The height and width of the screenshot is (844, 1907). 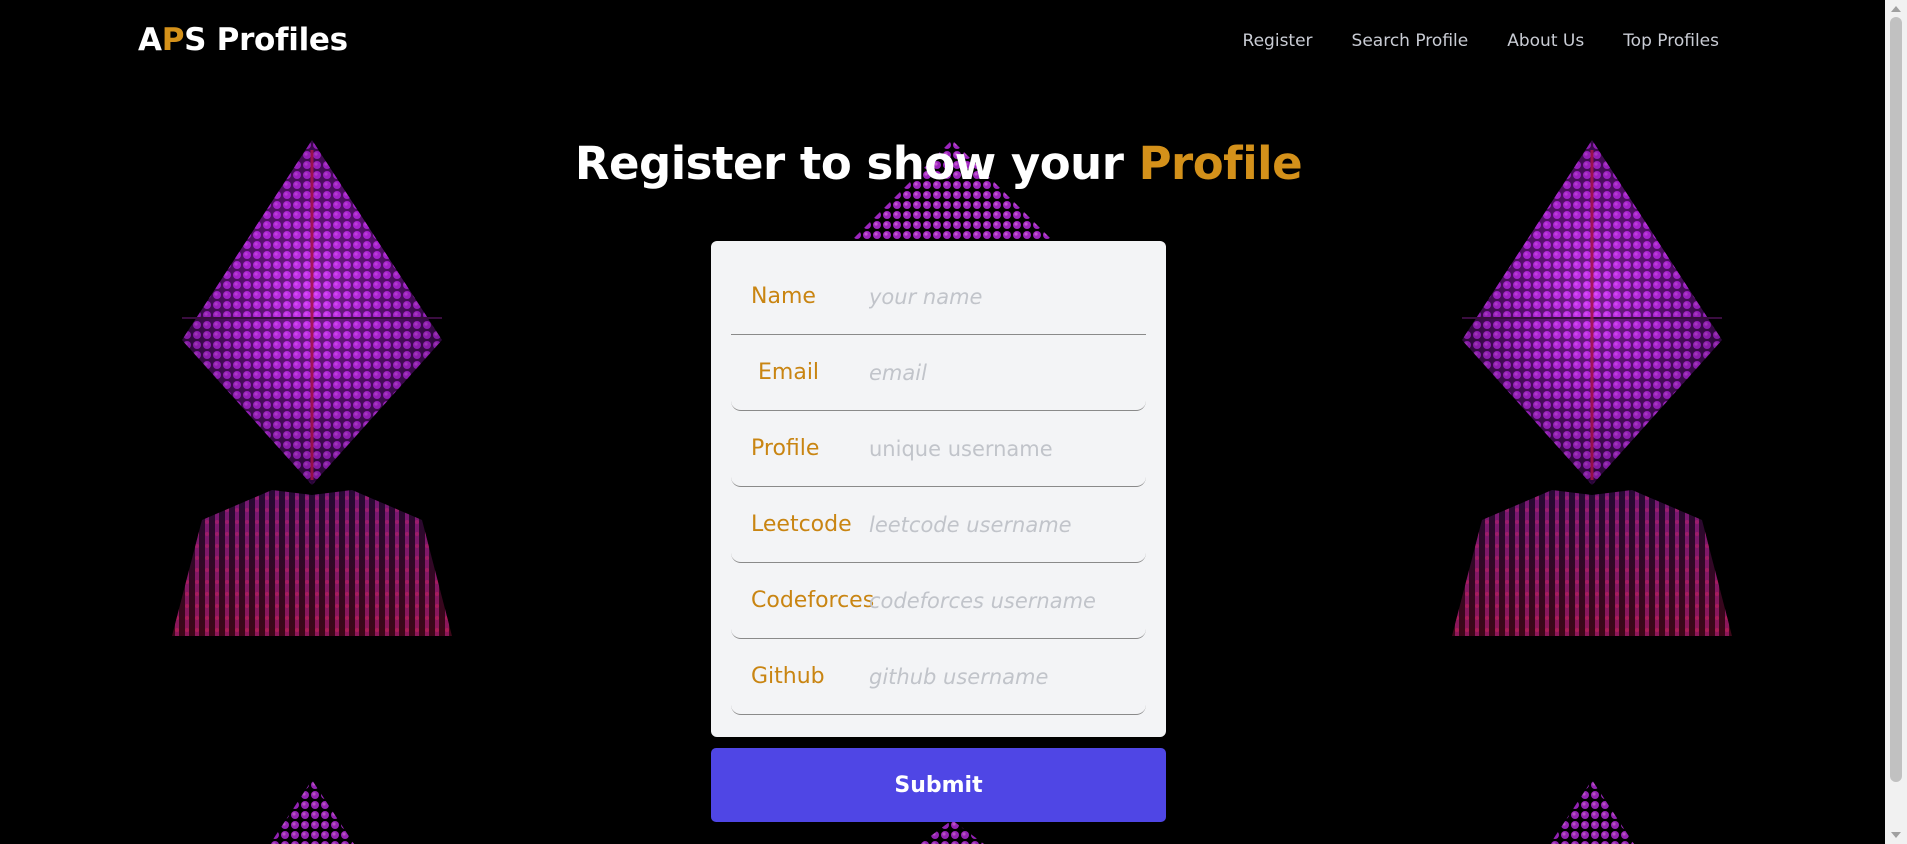 I want to click on brand-letter-a: A, so click(x=150, y=40).